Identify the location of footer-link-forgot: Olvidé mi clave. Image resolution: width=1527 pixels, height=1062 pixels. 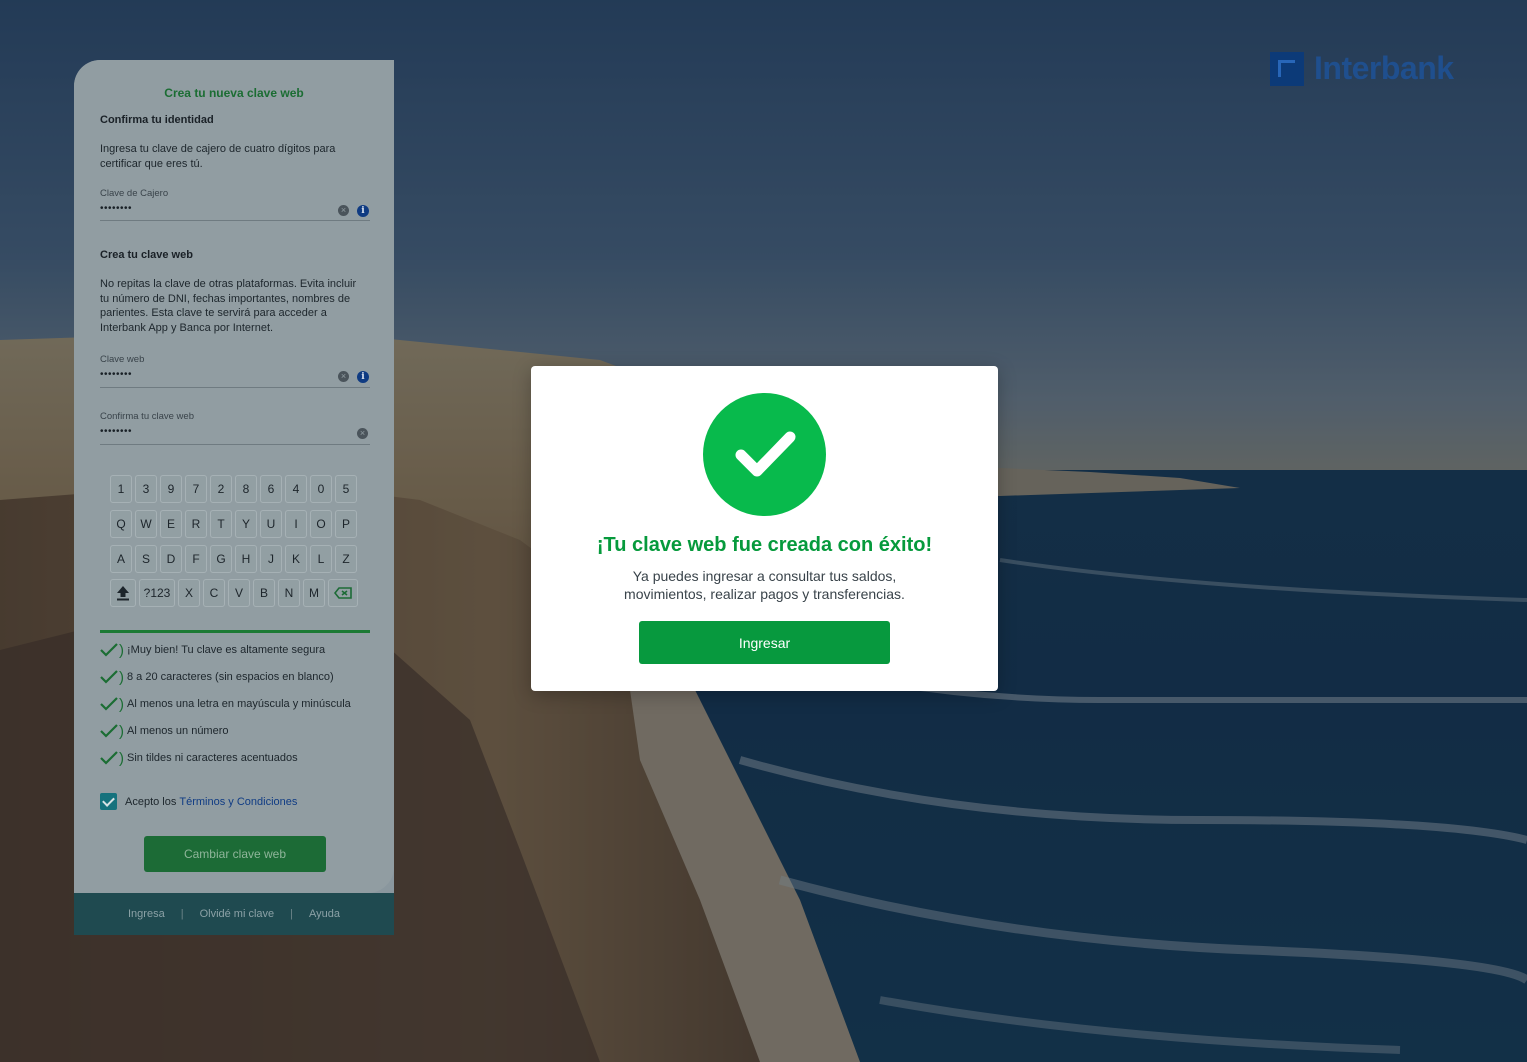
(237, 914).